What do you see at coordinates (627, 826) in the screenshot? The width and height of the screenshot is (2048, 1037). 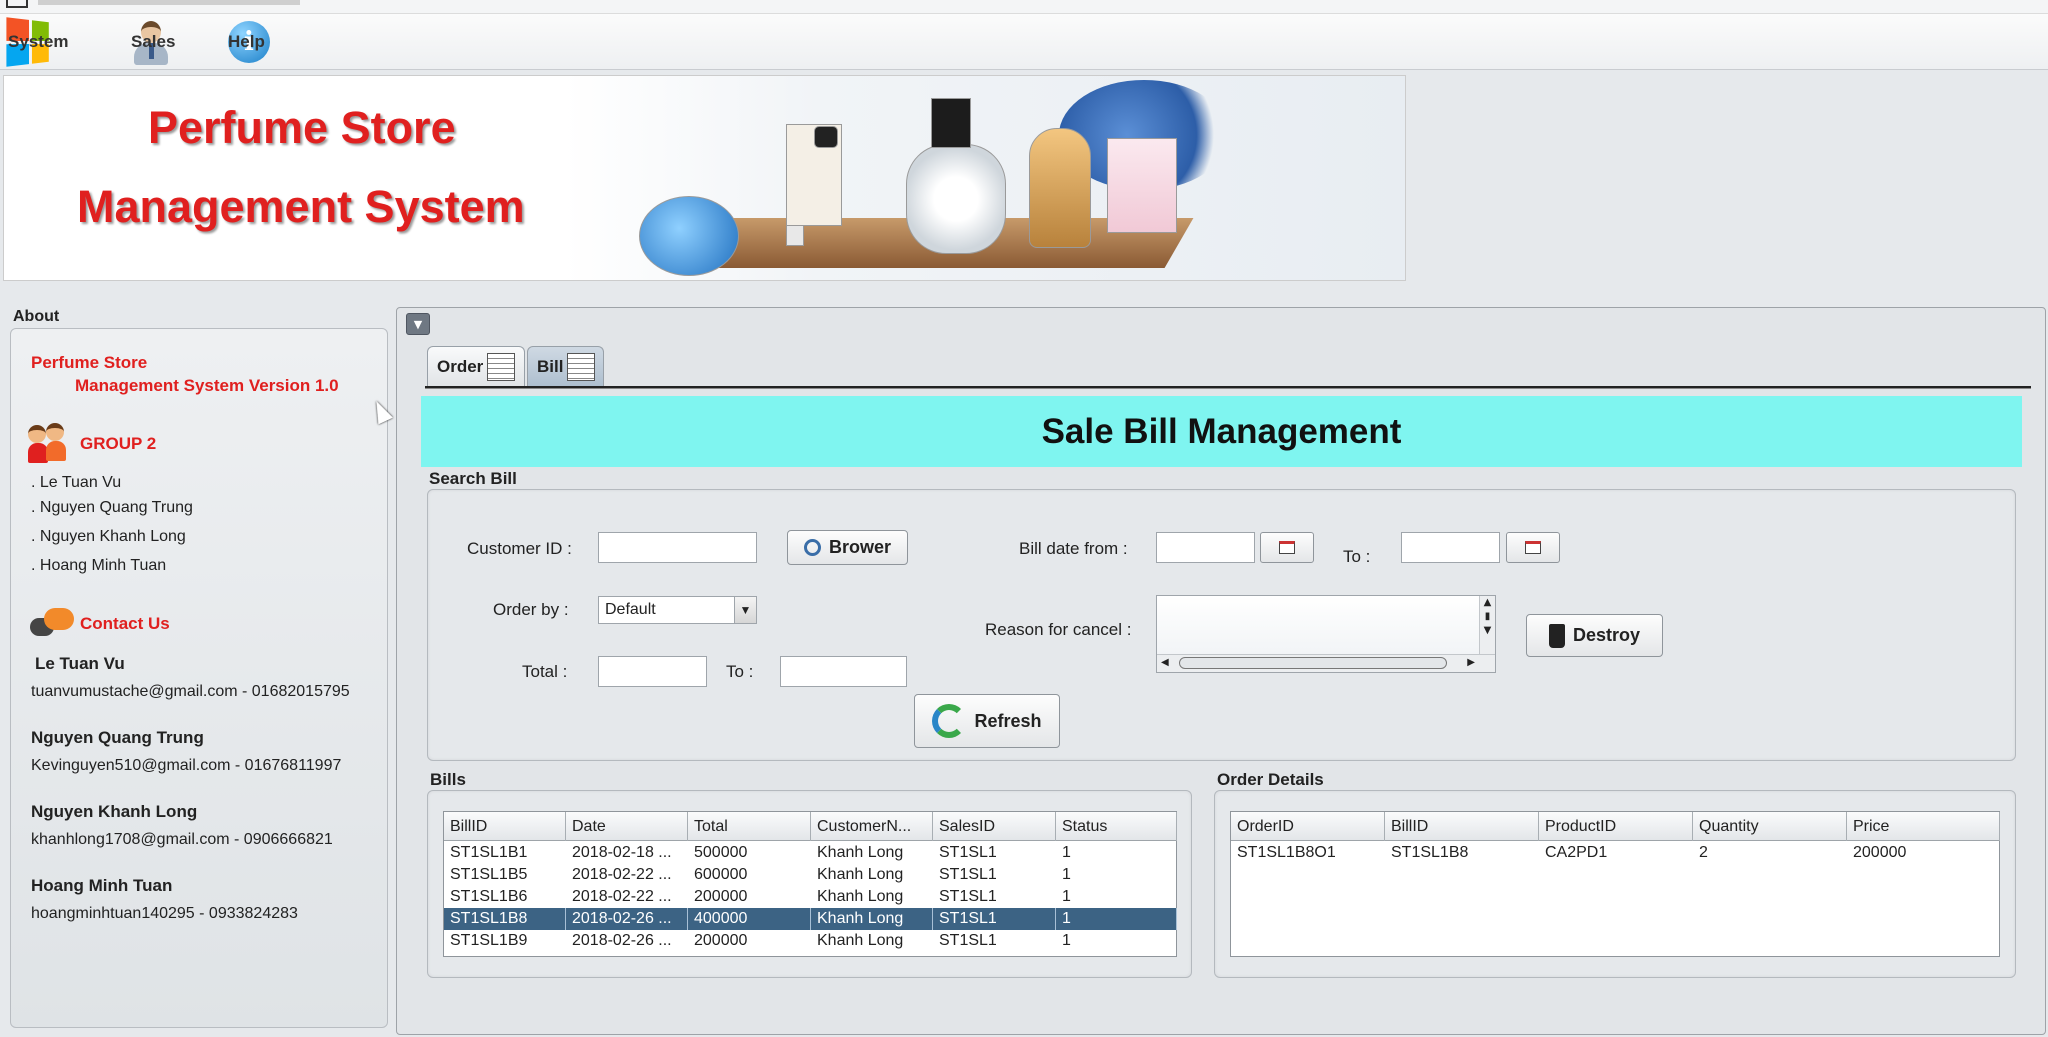 I see `column-header: Date` at bounding box center [627, 826].